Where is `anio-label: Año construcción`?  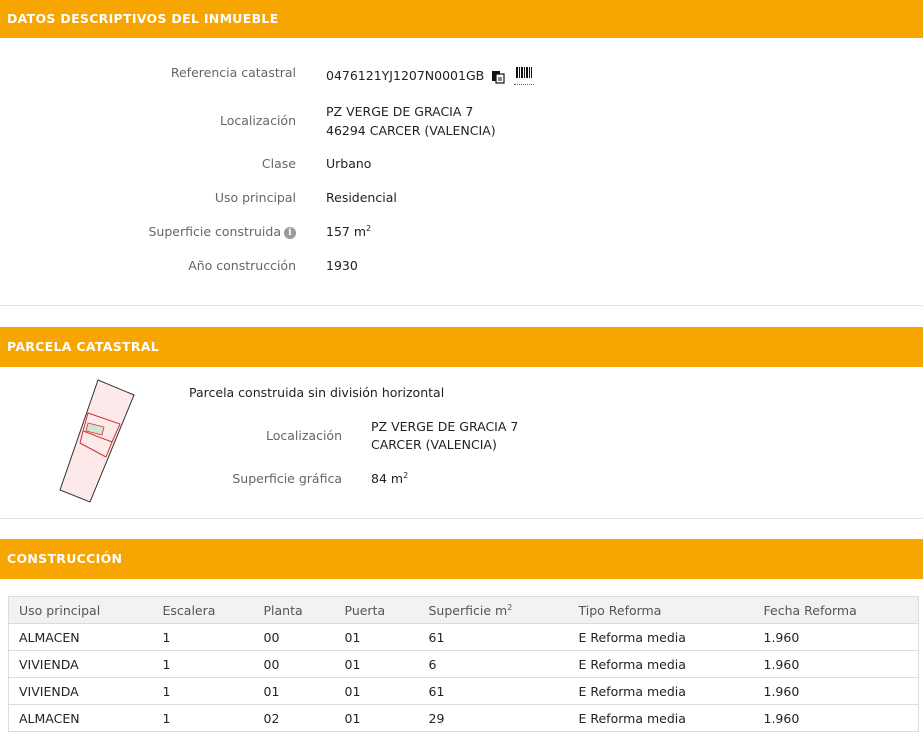
anio-label: Año construcción is located at coordinates (242, 265).